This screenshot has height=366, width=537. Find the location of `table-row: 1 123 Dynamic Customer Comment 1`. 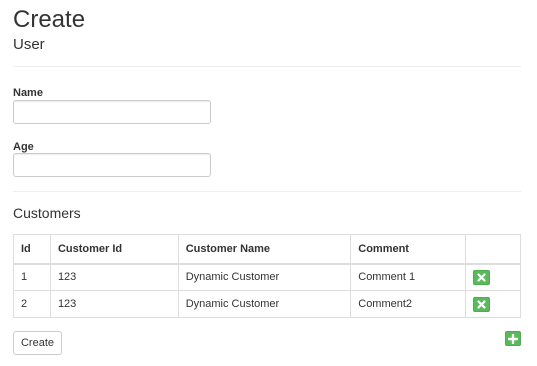

table-row: 1 123 Dynamic Customer Comment 1 is located at coordinates (267, 277).